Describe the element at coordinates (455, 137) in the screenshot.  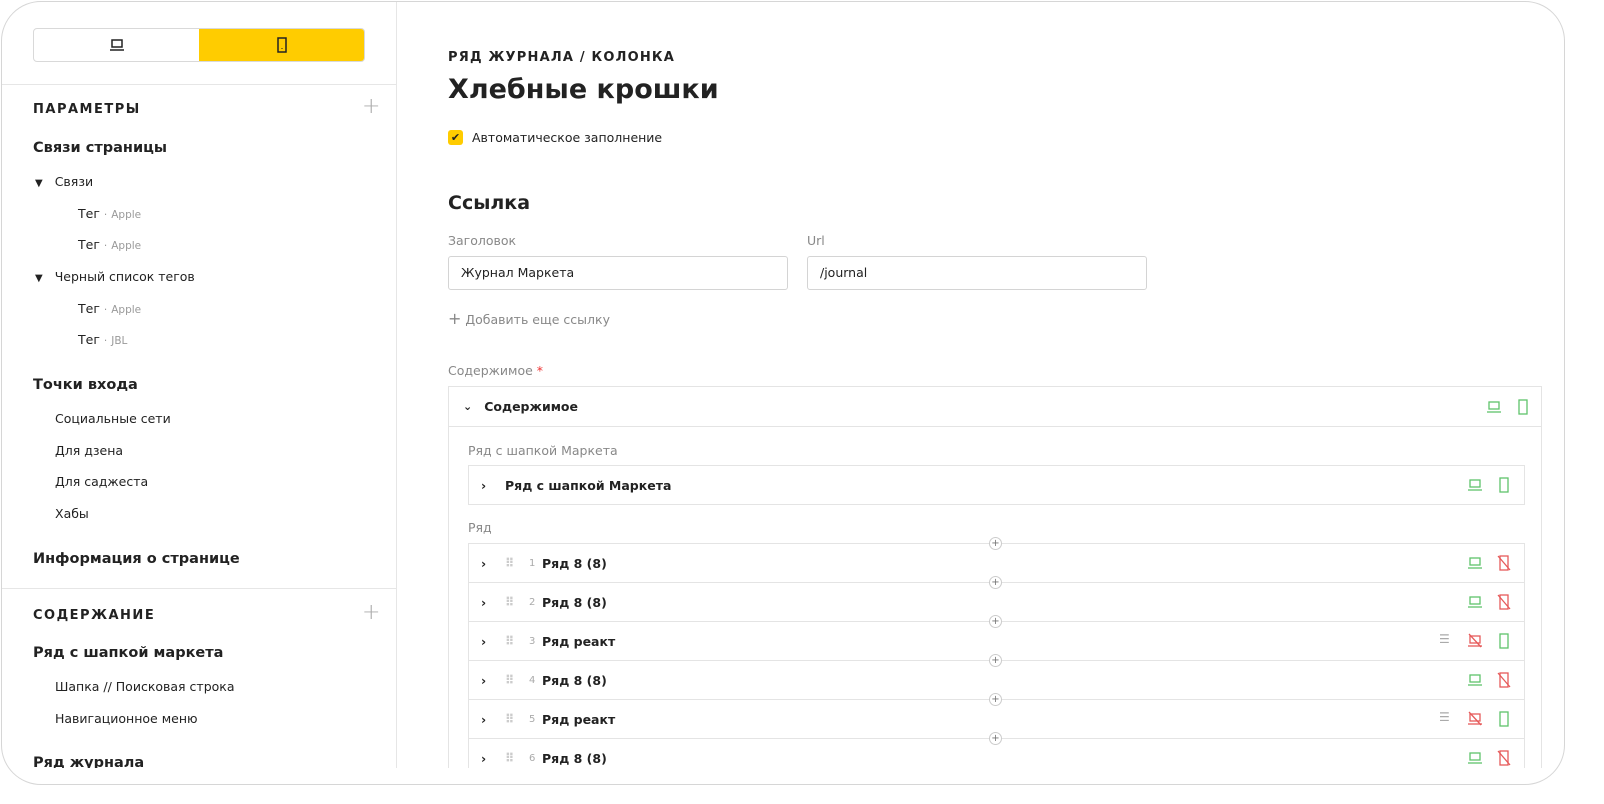
I see `check-icon: ✔` at that location.